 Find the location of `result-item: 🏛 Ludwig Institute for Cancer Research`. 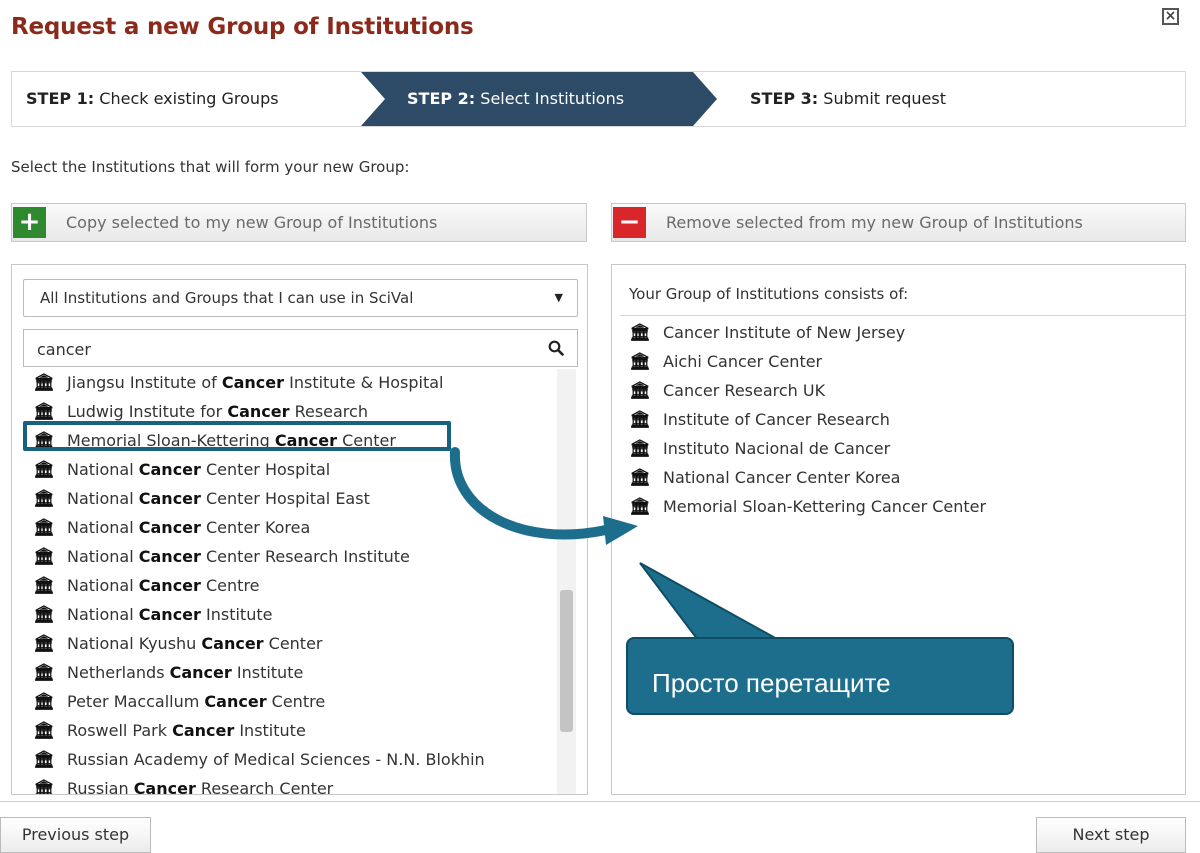

result-item: 🏛 Ludwig Institute for Cancer Research is located at coordinates (200, 411).